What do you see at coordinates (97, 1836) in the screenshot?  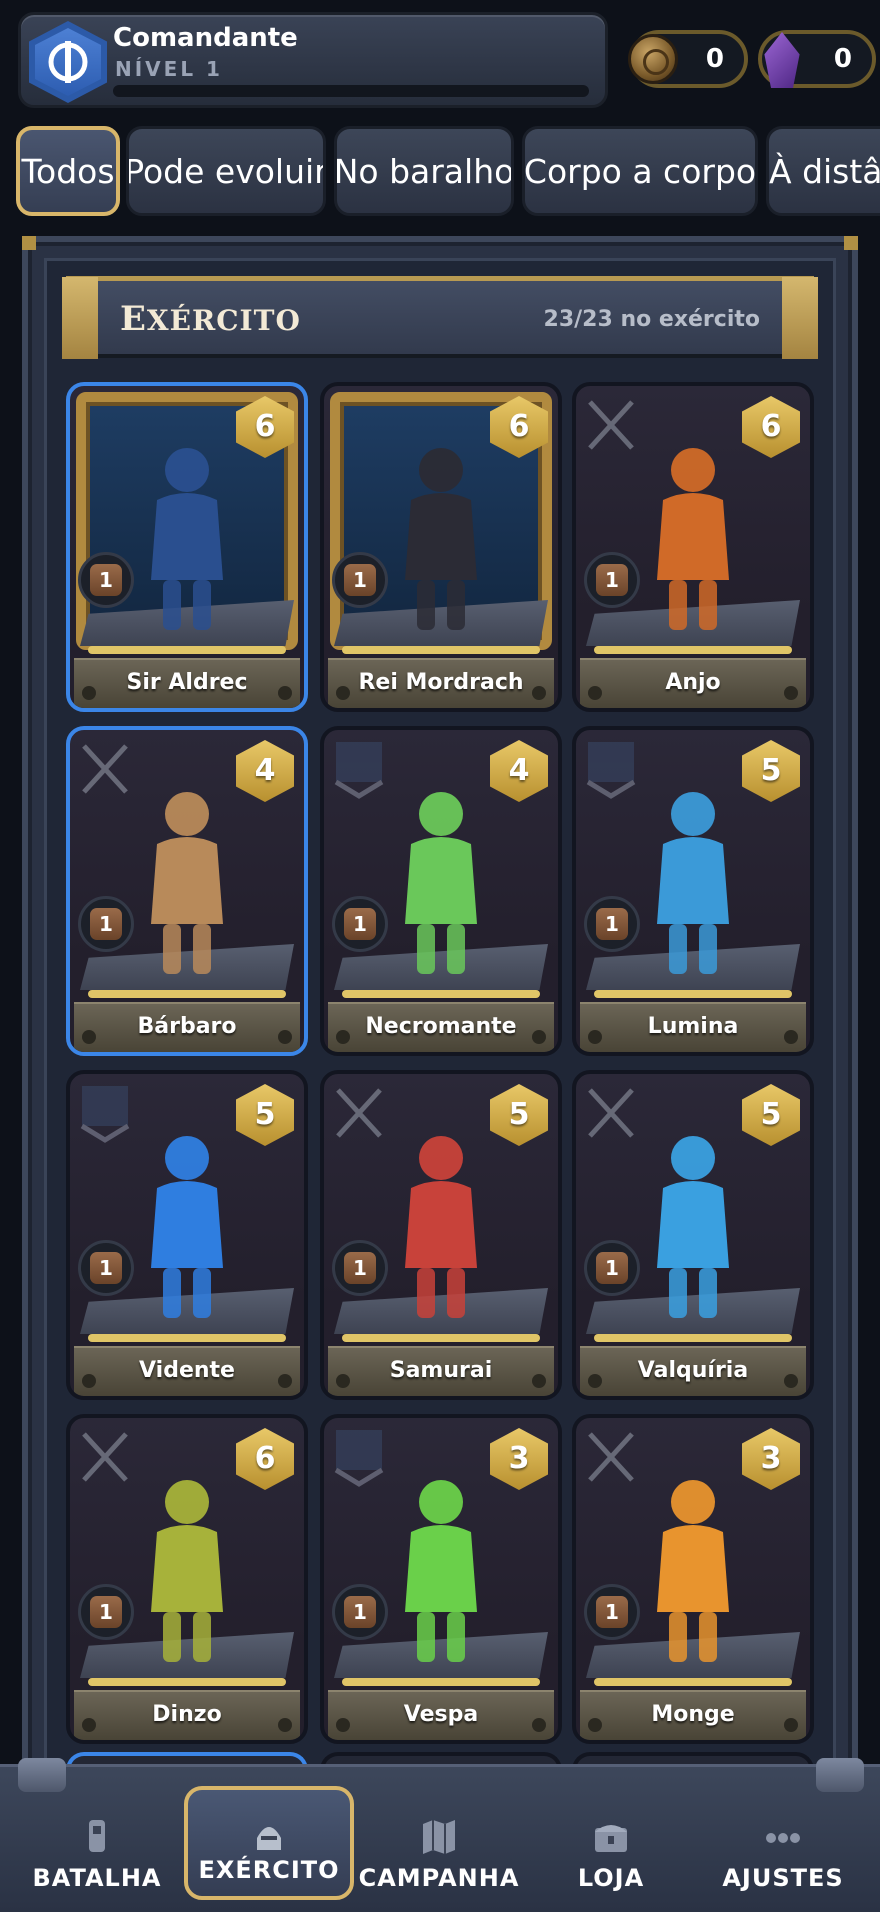 I see `battle-icon` at bounding box center [97, 1836].